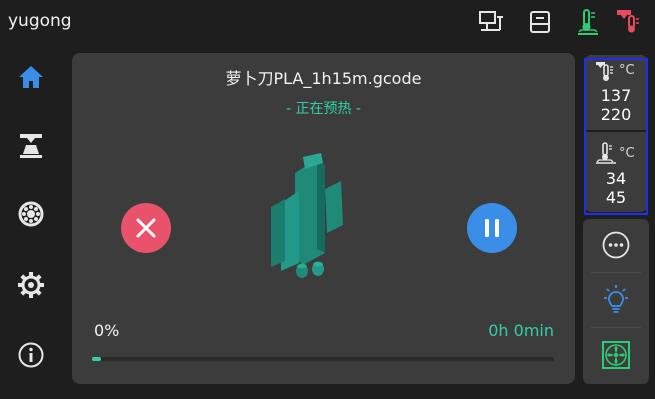 This screenshot has height=399, width=655. I want to click on sidebar-item-home, so click(31, 77).